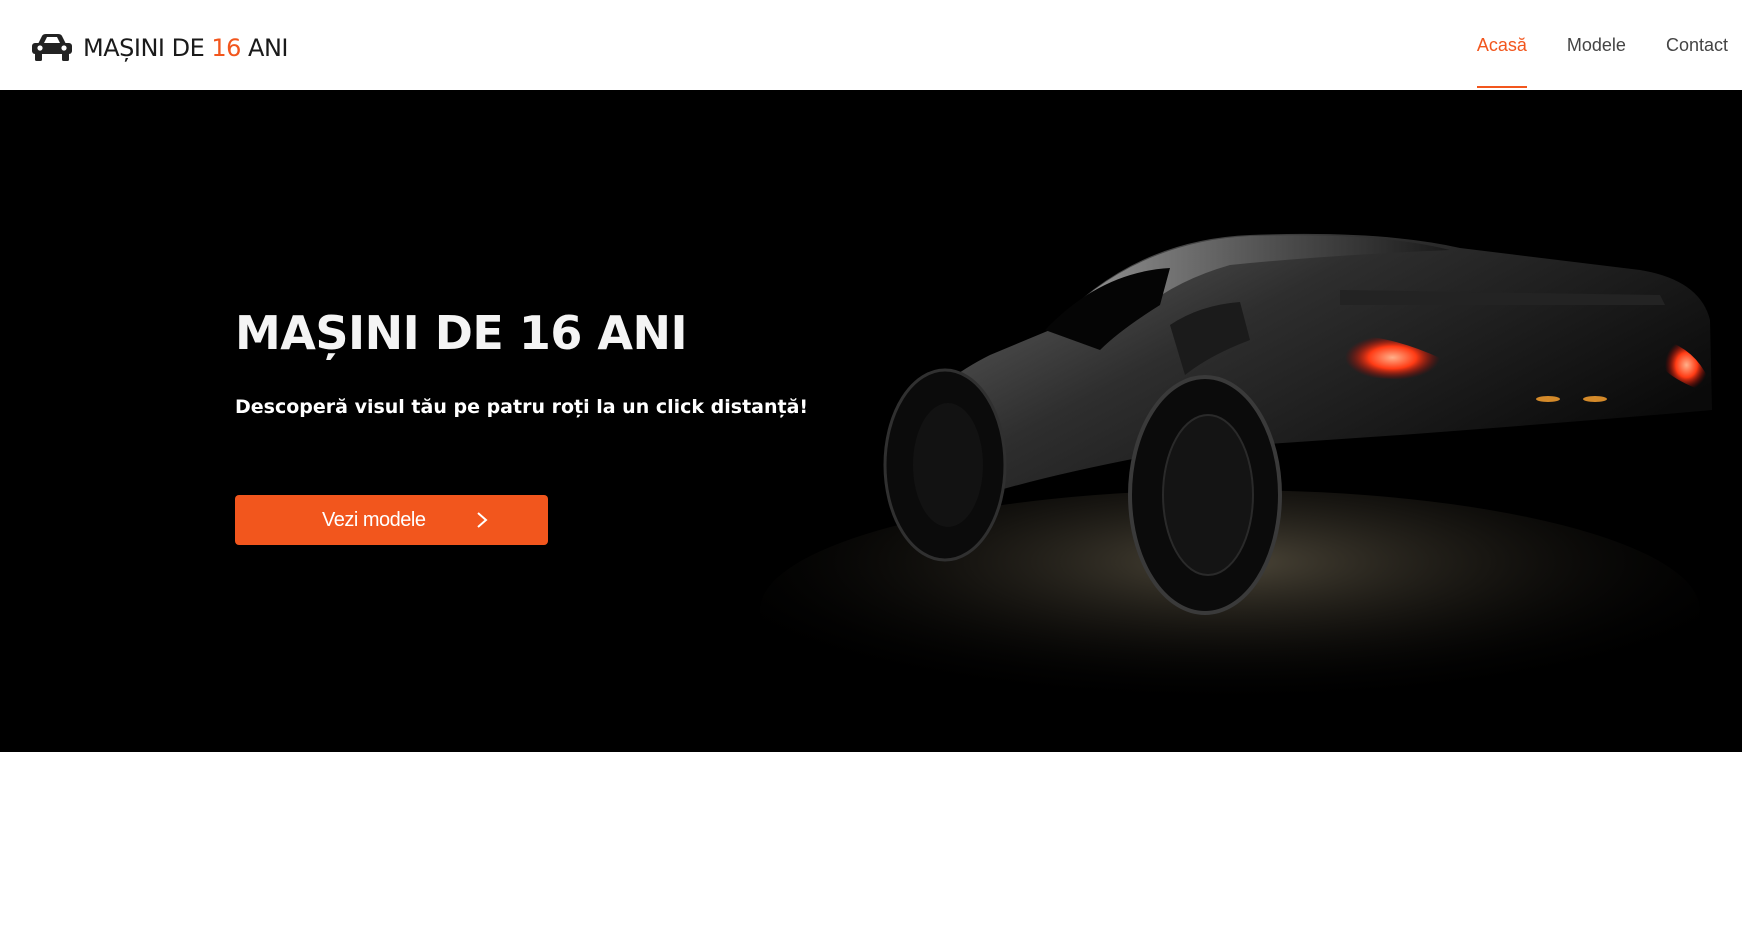 Image resolution: width=1742 pixels, height=952 pixels. What do you see at coordinates (461, 333) in the screenshot?
I see `hero-title: MAȘINI DE 16 ANI` at bounding box center [461, 333].